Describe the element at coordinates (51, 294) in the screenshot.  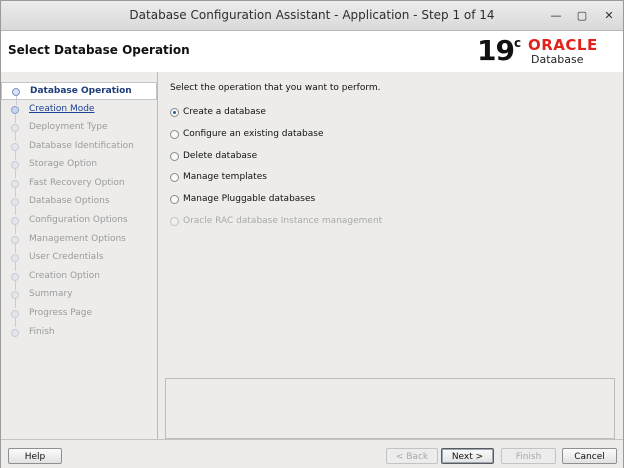
I see `step-label: Summary` at that location.